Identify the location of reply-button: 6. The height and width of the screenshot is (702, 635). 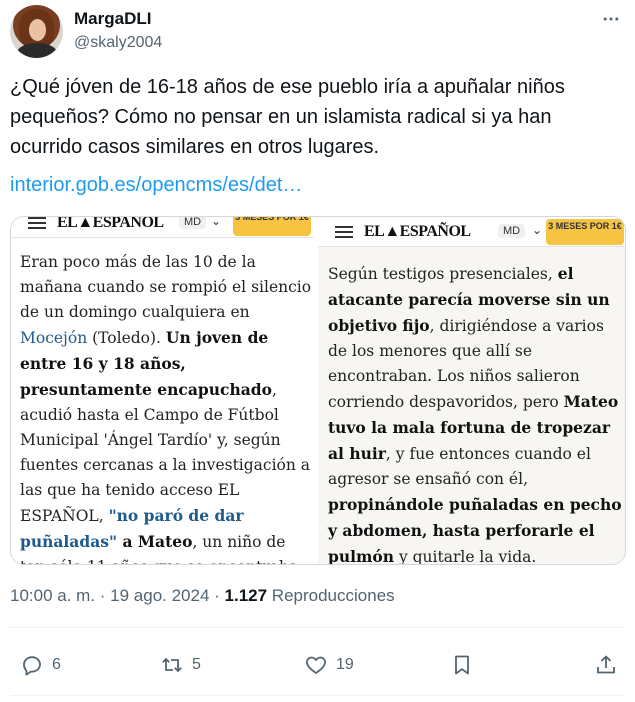
(40, 665).